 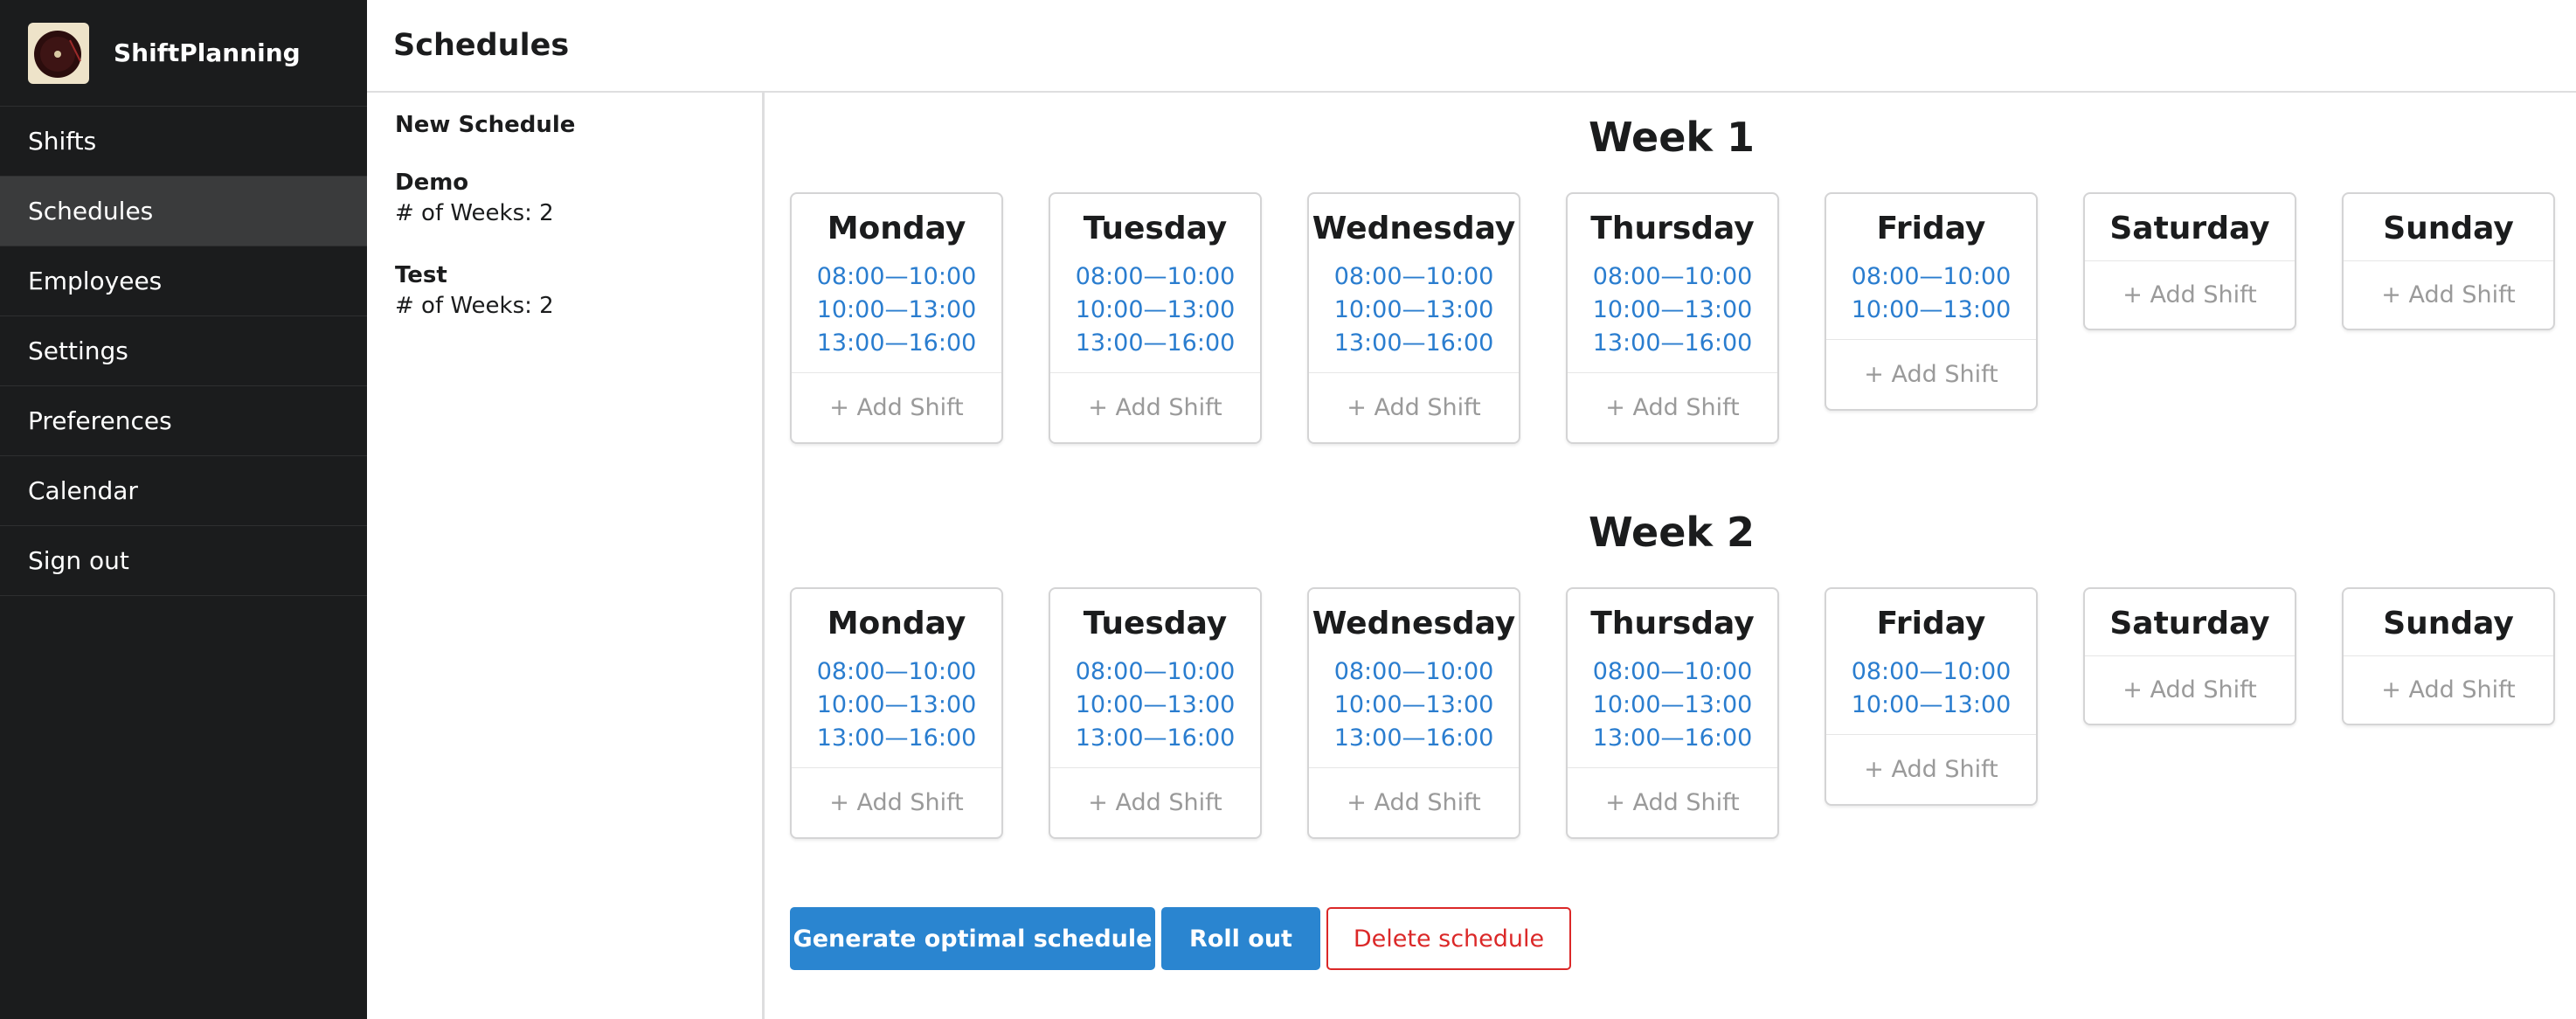 I want to click on app-logo, so click(x=58, y=53).